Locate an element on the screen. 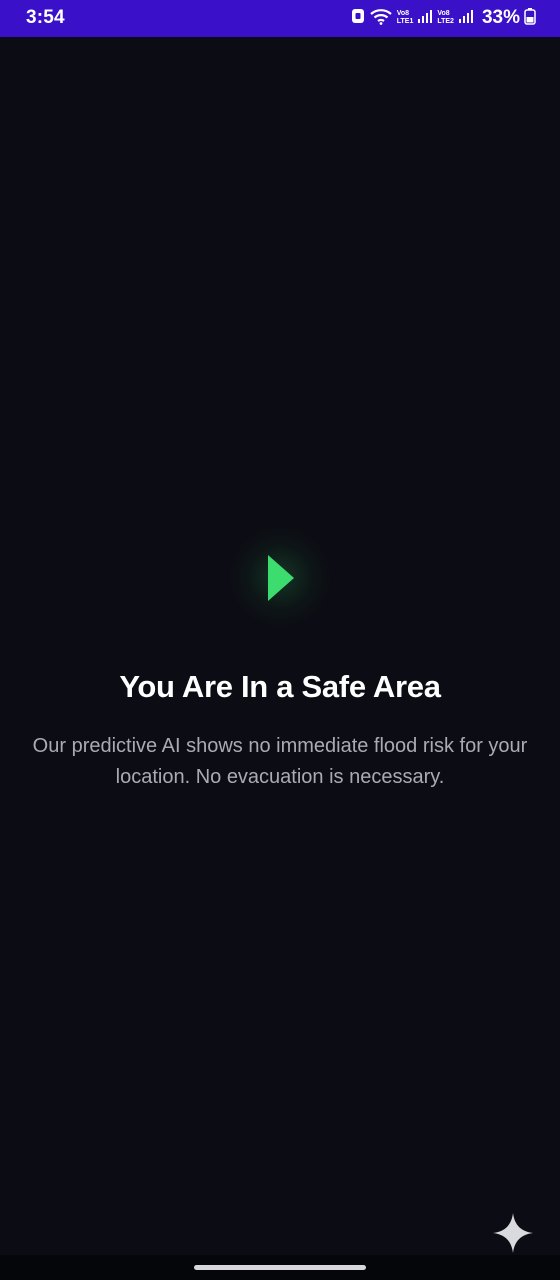 This screenshot has height=1280, width=560. play-arrow-icon is located at coordinates (281, 578).